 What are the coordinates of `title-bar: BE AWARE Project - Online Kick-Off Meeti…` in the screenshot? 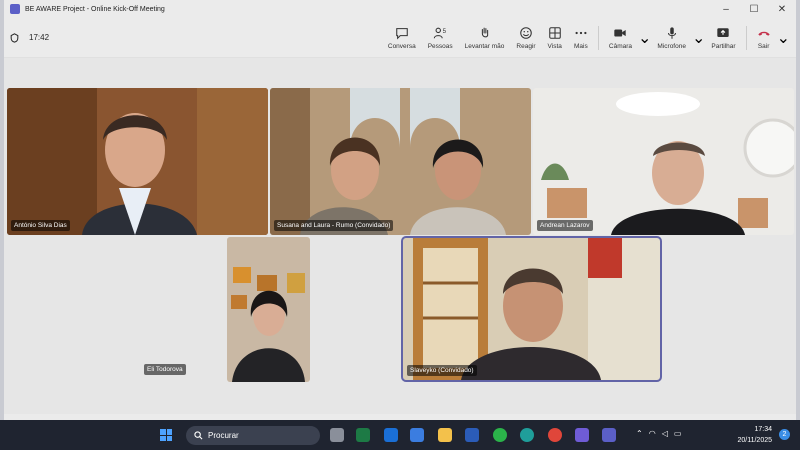 It's located at (400, 9).